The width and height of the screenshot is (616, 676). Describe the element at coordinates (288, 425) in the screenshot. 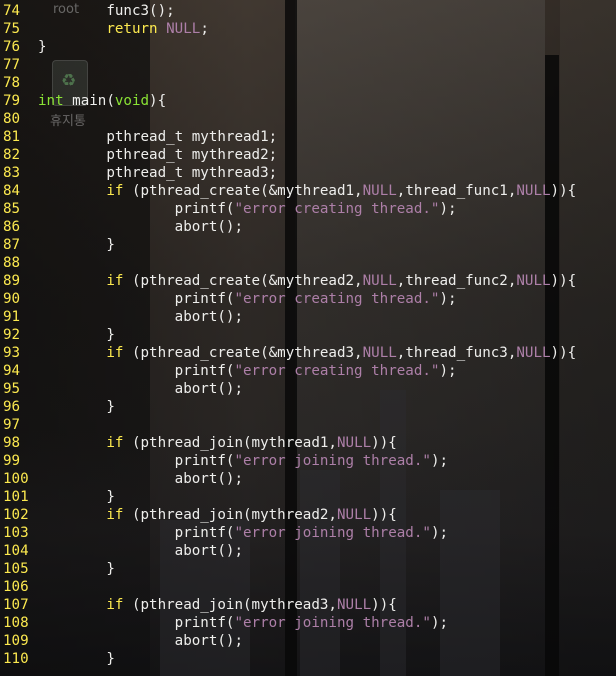

I see `code-line: 97` at that location.